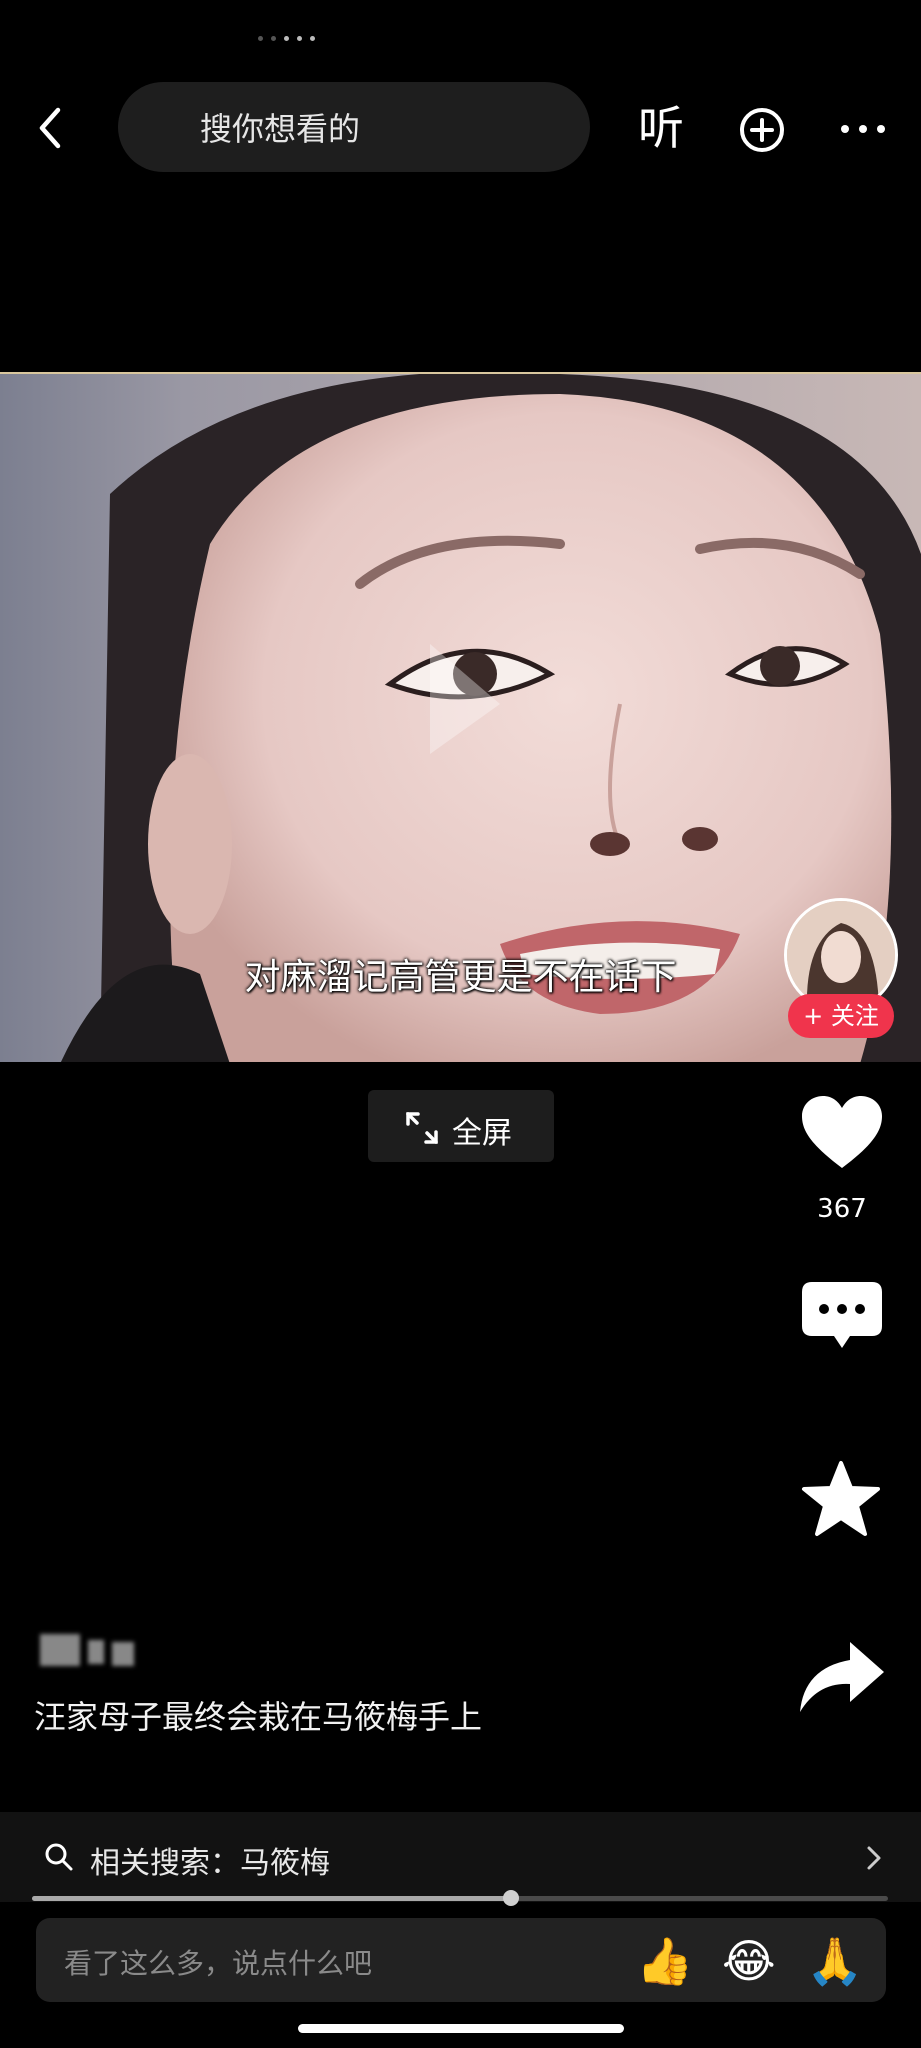 The image size is (921, 2048). I want to click on heart-icon, so click(842, 1132).